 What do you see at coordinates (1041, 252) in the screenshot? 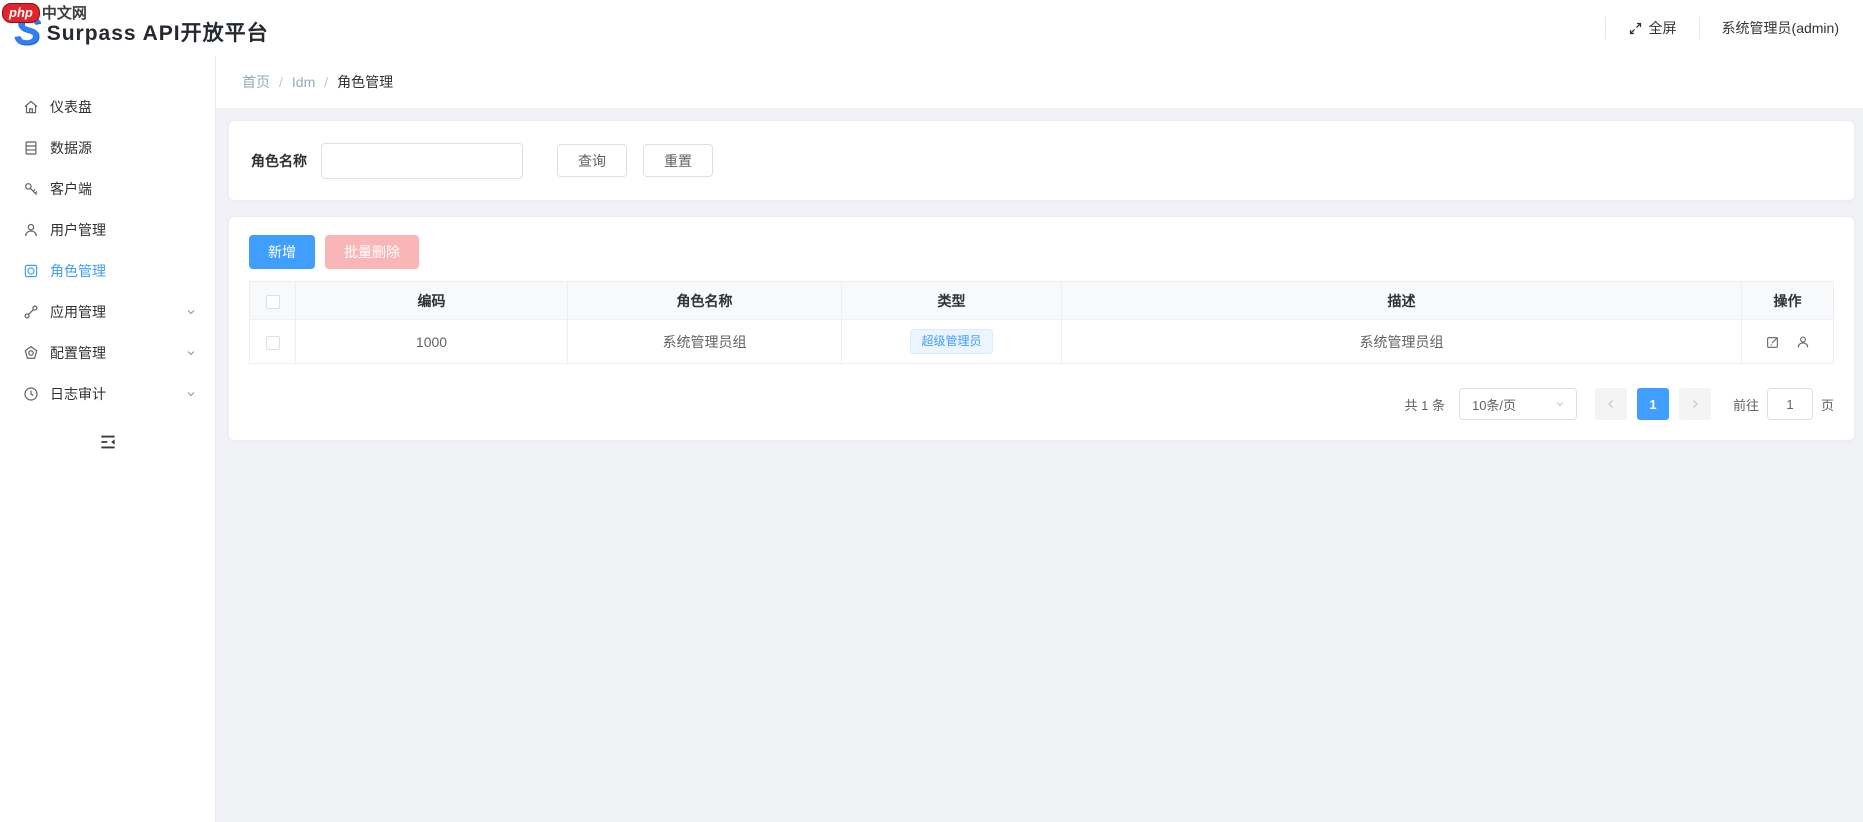
I see `table-toolbar: 新增 批量删除` at bounding box center [1041, 252].